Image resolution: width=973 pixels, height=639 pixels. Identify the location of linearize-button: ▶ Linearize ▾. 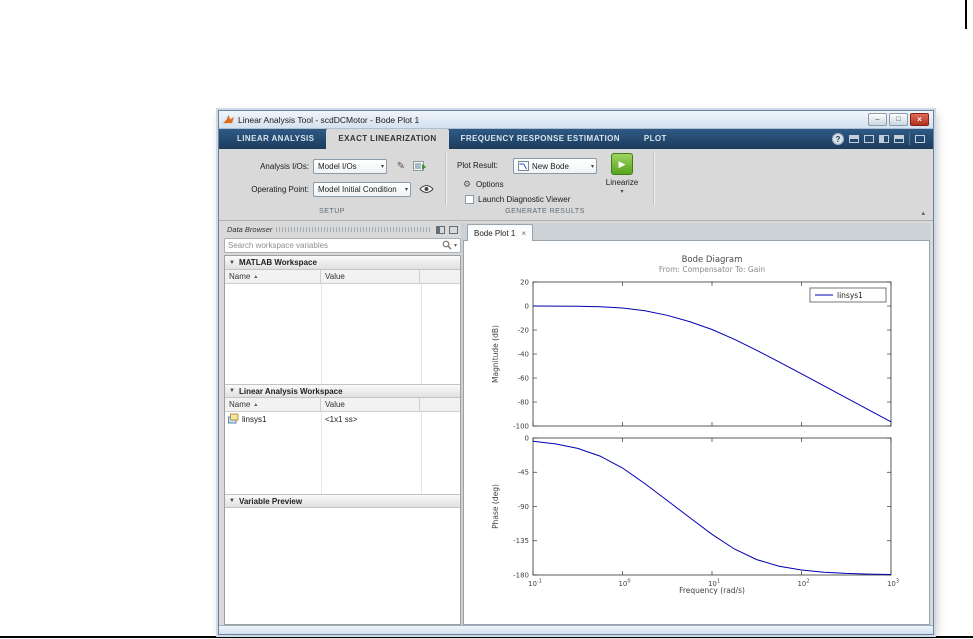
(622, 179).